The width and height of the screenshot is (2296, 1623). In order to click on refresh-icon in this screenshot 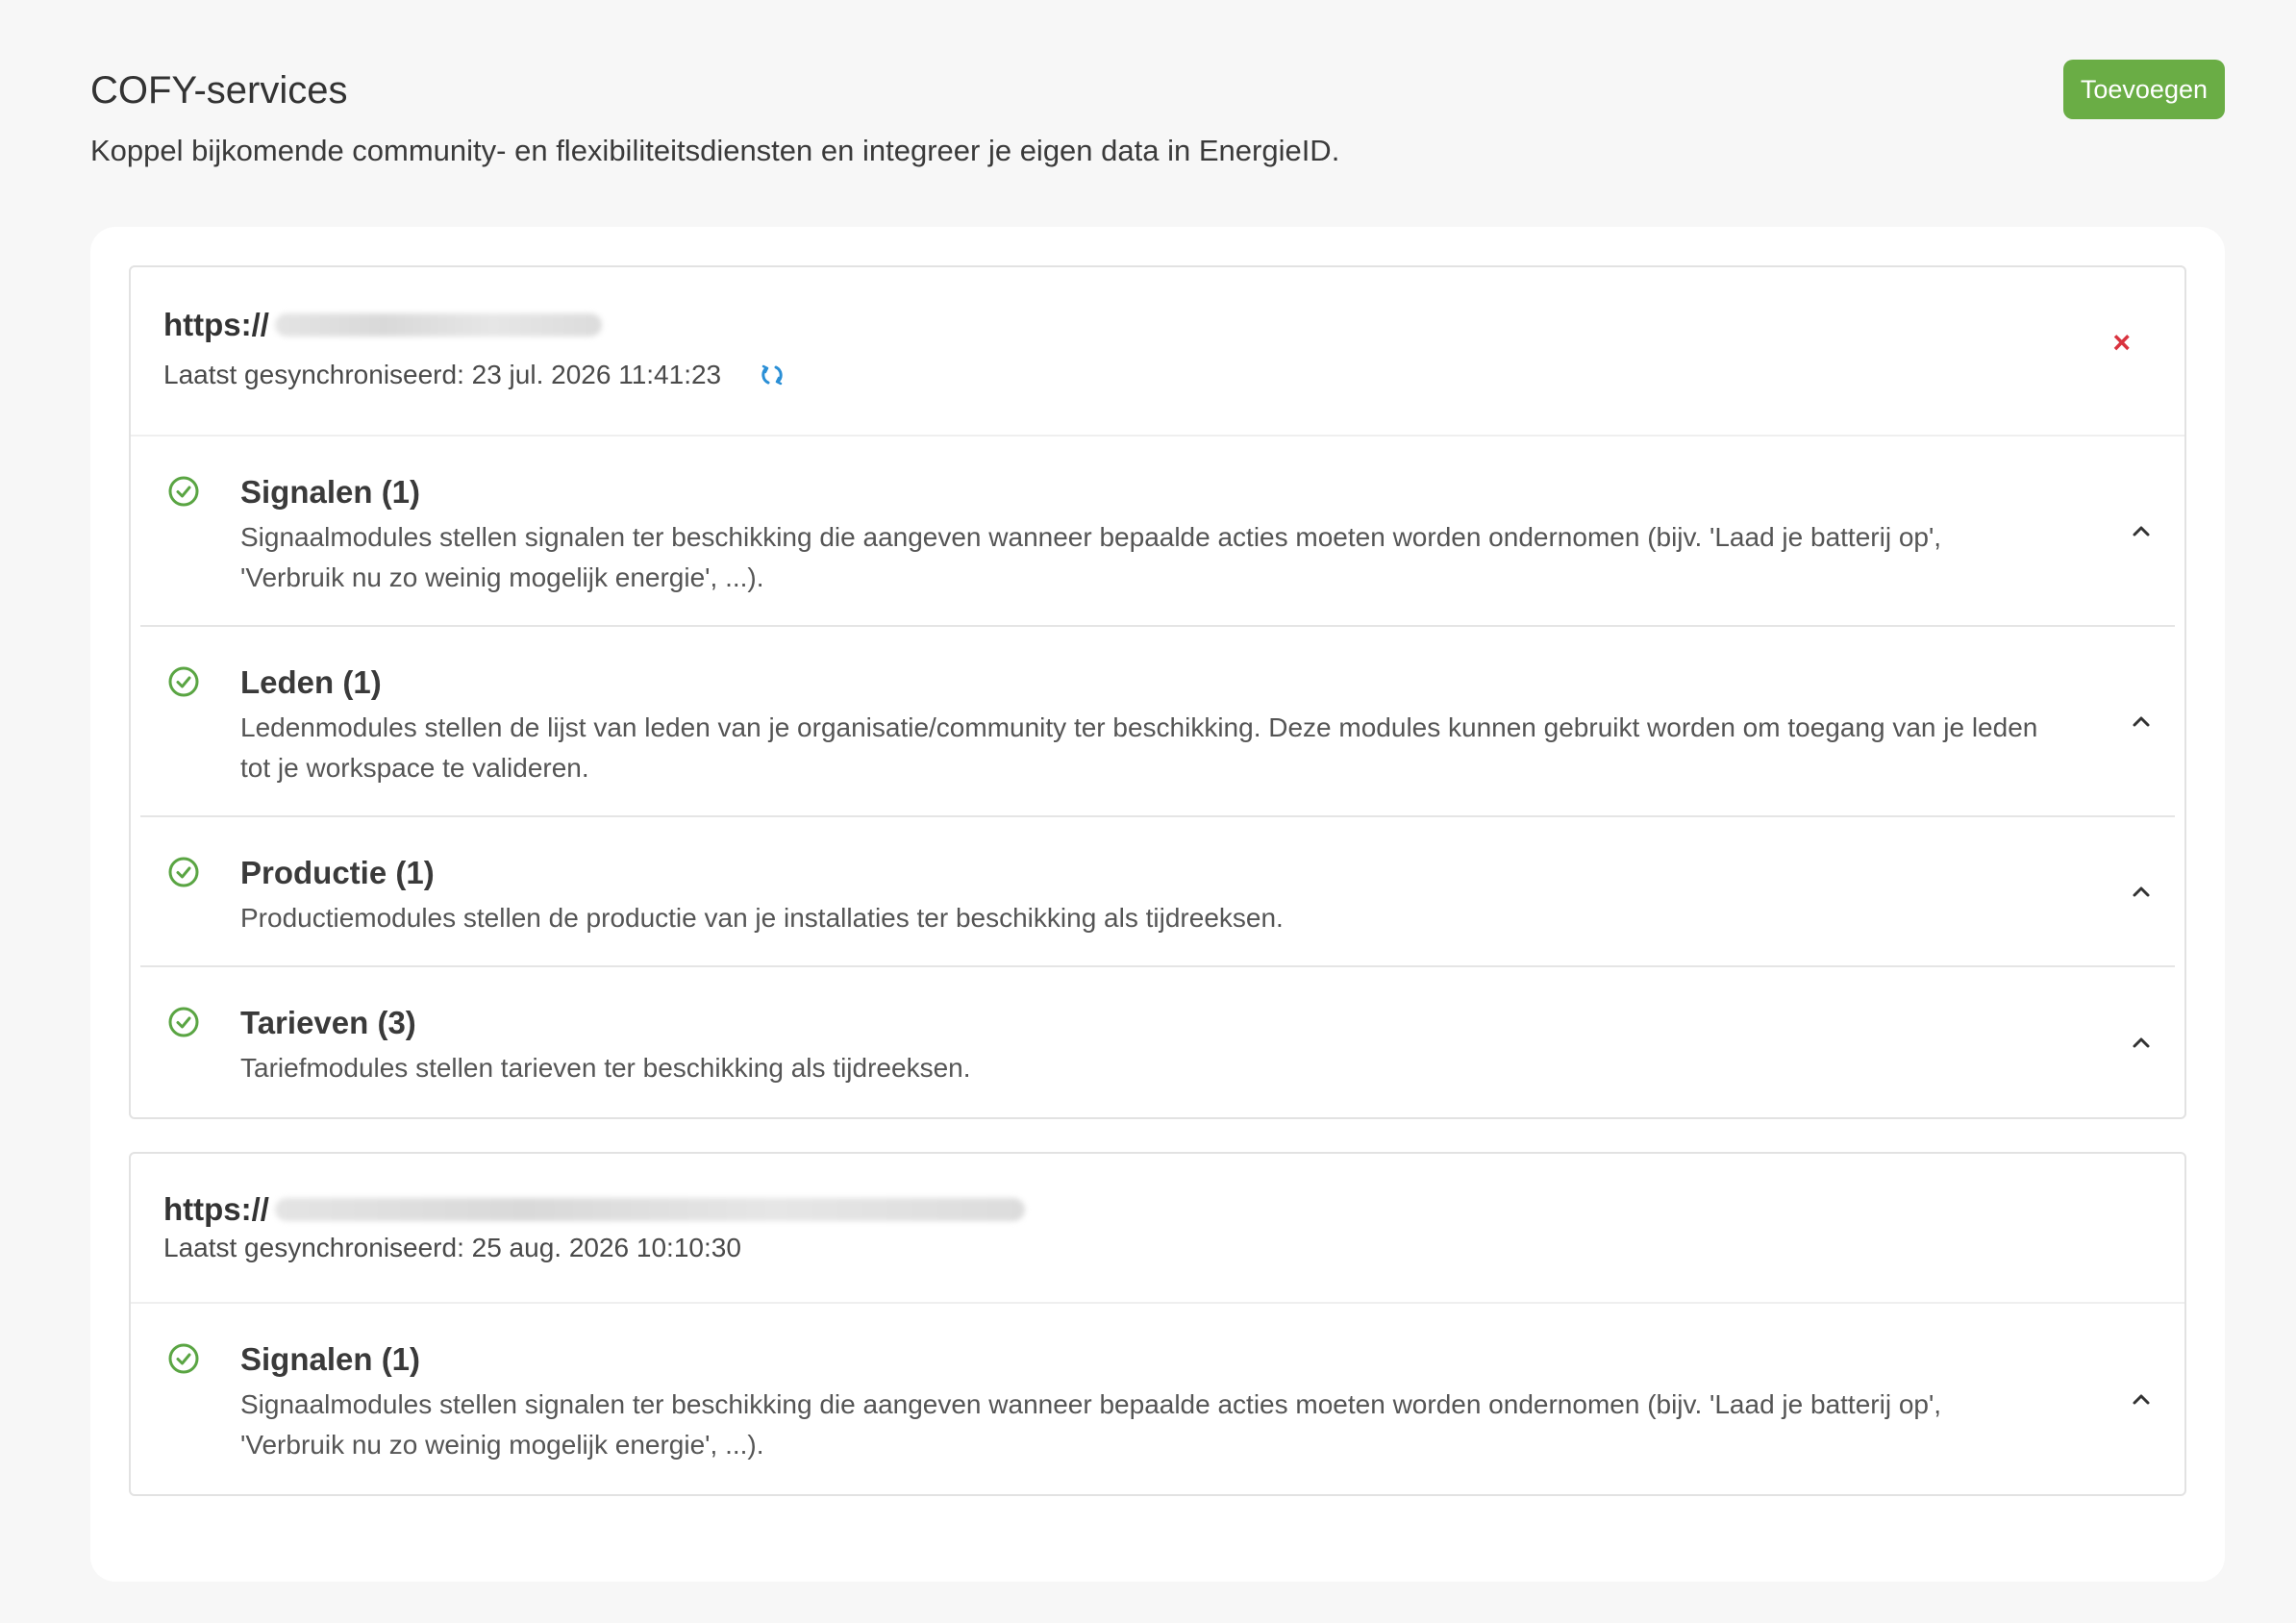, I will do `click(772, 375)`.